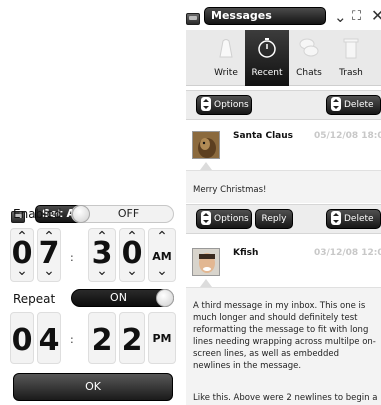 Image resolution: width=381 pixels, height=405 pixels. I want to click on tool-label: Chats, so click(309, 73).